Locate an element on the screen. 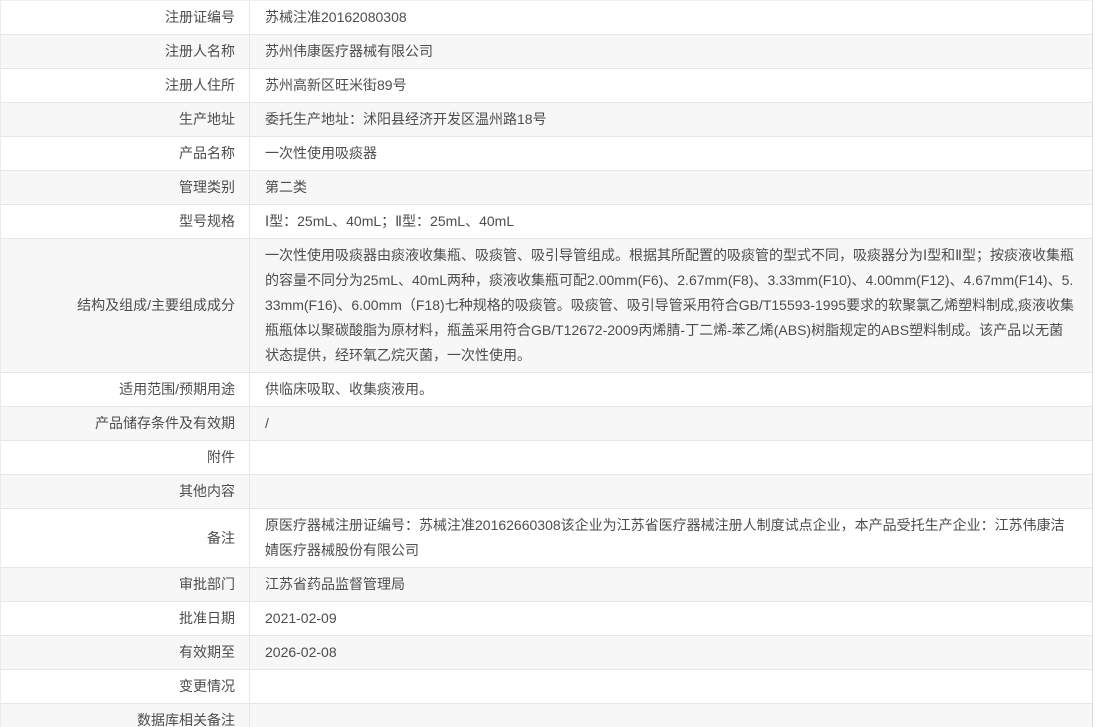 The width and height of the screenshot is (1099, 727). row-value: Ⅰ型：25mL、40mL；Ⅱ型：25mL、40mL is located at coordinates (390, 221).